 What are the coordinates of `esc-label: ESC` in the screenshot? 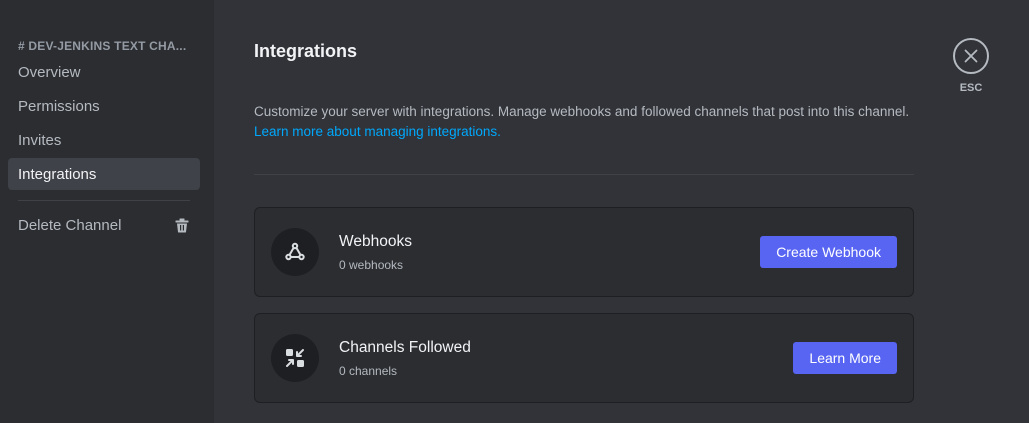 It's located at (971, 88).